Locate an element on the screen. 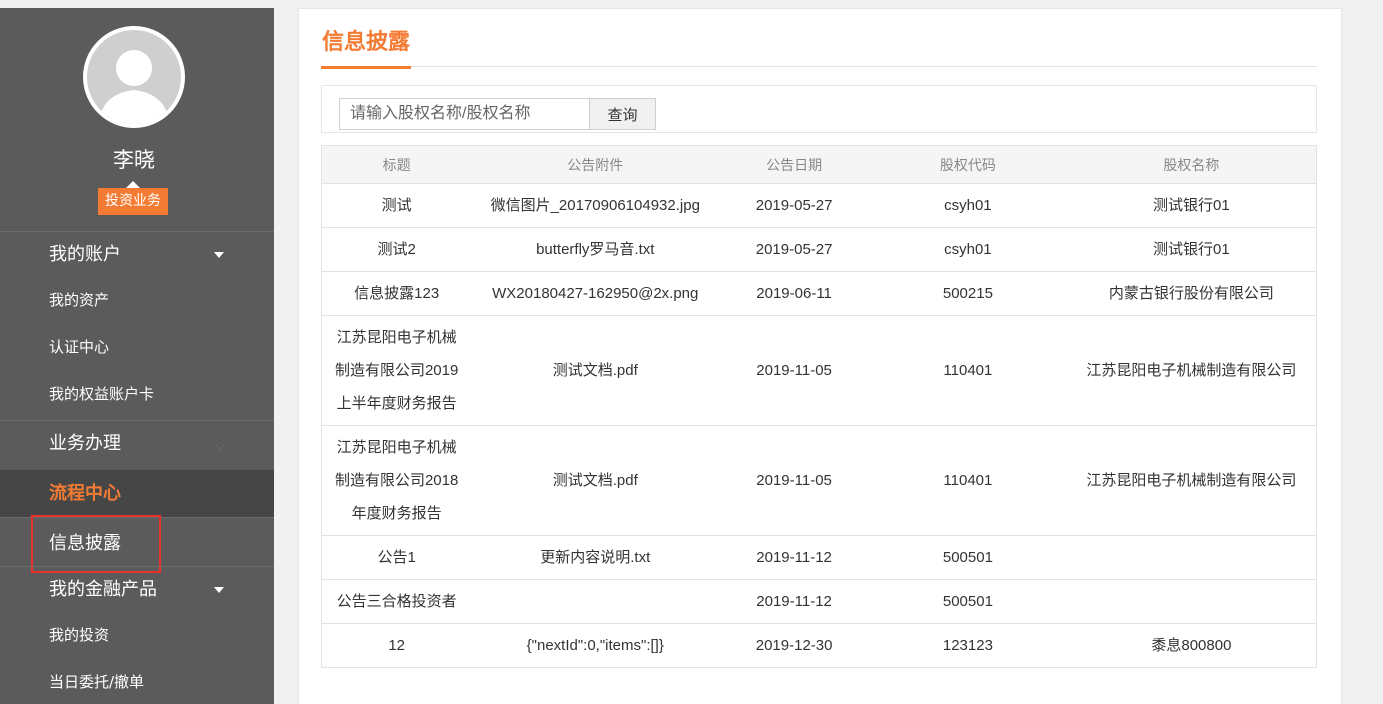 The height and width of the screenshot is (704, 1383). menu-process-center: 流程中心 is located at coordinates (137, 494).